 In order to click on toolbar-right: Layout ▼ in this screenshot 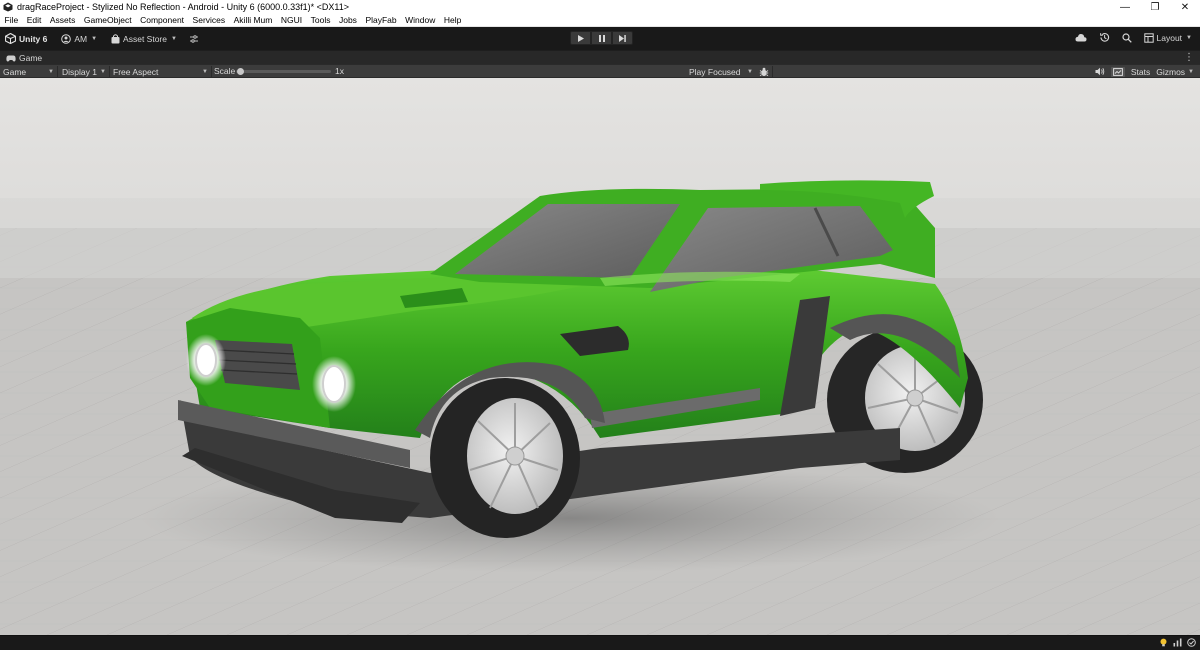, I will do `click(1127, 37)`.